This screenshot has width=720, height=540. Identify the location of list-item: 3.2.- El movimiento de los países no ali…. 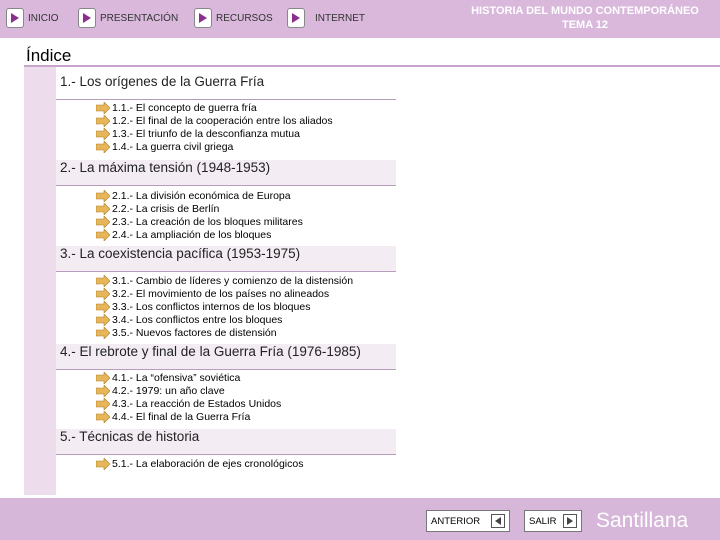
(224, 293).